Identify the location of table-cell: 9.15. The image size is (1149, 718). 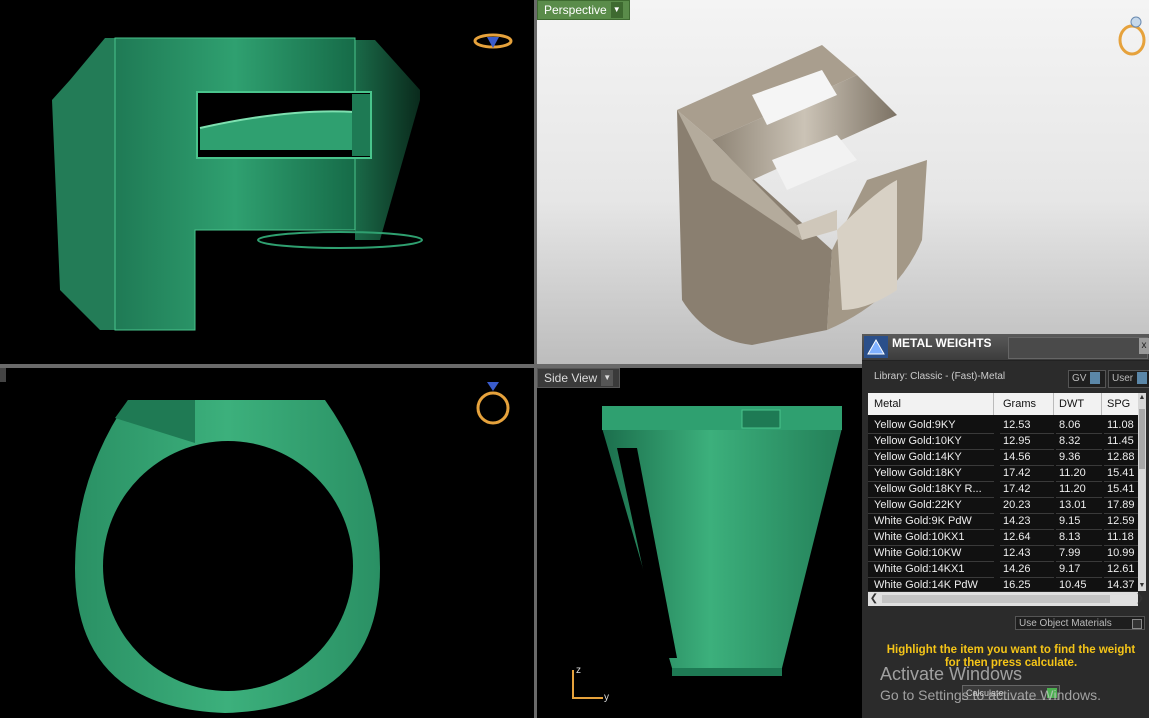
(1079, 521).